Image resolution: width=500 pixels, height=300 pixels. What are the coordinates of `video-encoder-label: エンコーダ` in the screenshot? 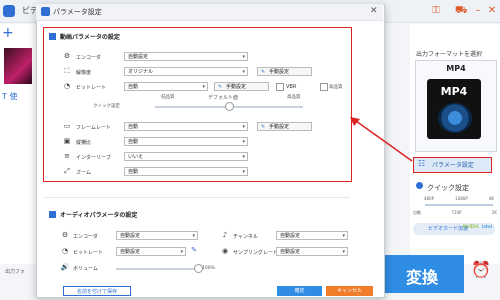 It's located at (89, 58).